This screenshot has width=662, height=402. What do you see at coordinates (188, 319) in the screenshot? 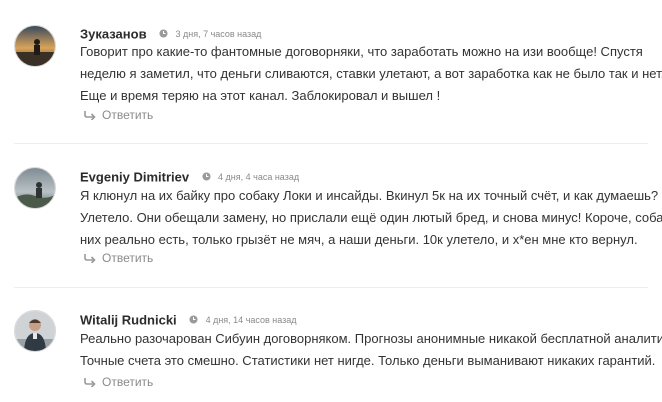
I see `comment-header: Witalij Rudnicki 4 дня, 14 часов назад` at bounding box center [188, 319].